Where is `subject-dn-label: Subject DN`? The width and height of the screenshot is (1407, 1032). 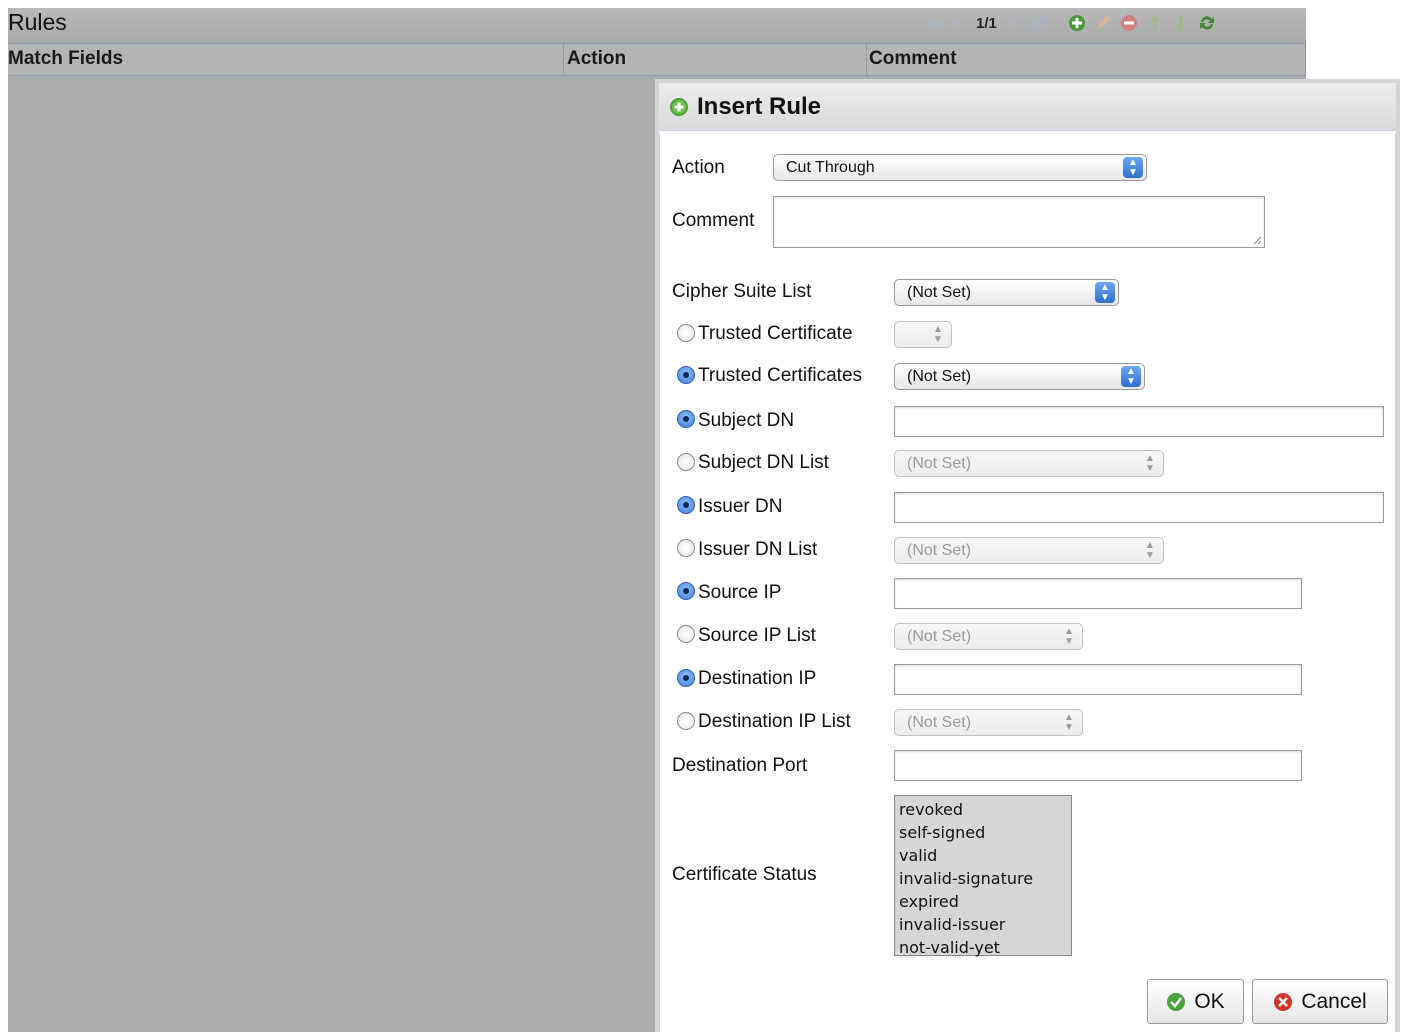
subject-dn-label: Subject DN is located at coordinates (746, 420).